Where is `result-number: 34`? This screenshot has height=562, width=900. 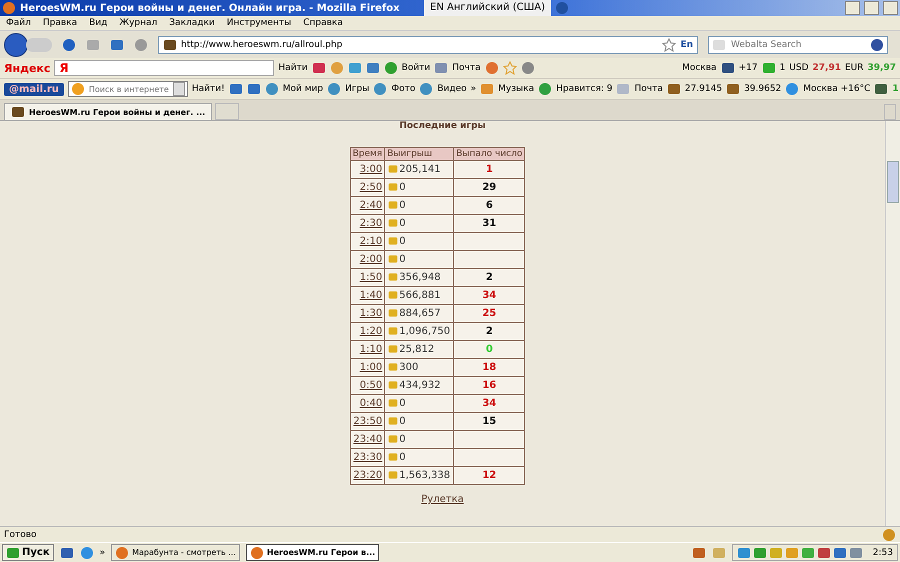
result-number: 34 is located at coordinates (489, 295).